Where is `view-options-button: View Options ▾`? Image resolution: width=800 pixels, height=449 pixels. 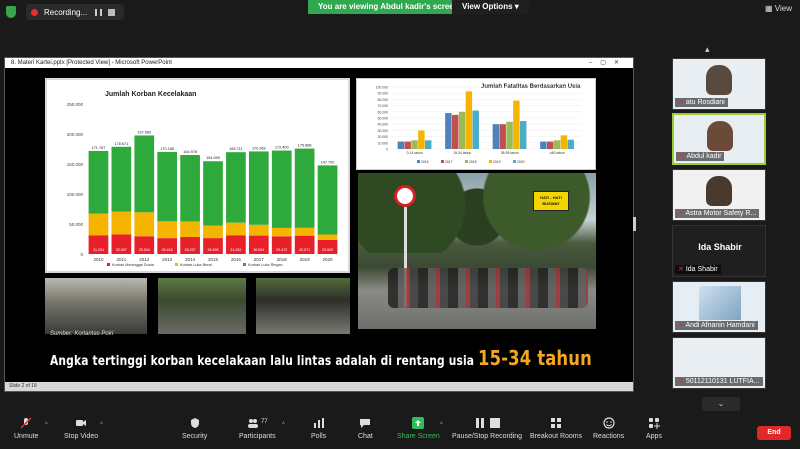 view-options-button: View Options ▾ is located at coordinates (490, 7).